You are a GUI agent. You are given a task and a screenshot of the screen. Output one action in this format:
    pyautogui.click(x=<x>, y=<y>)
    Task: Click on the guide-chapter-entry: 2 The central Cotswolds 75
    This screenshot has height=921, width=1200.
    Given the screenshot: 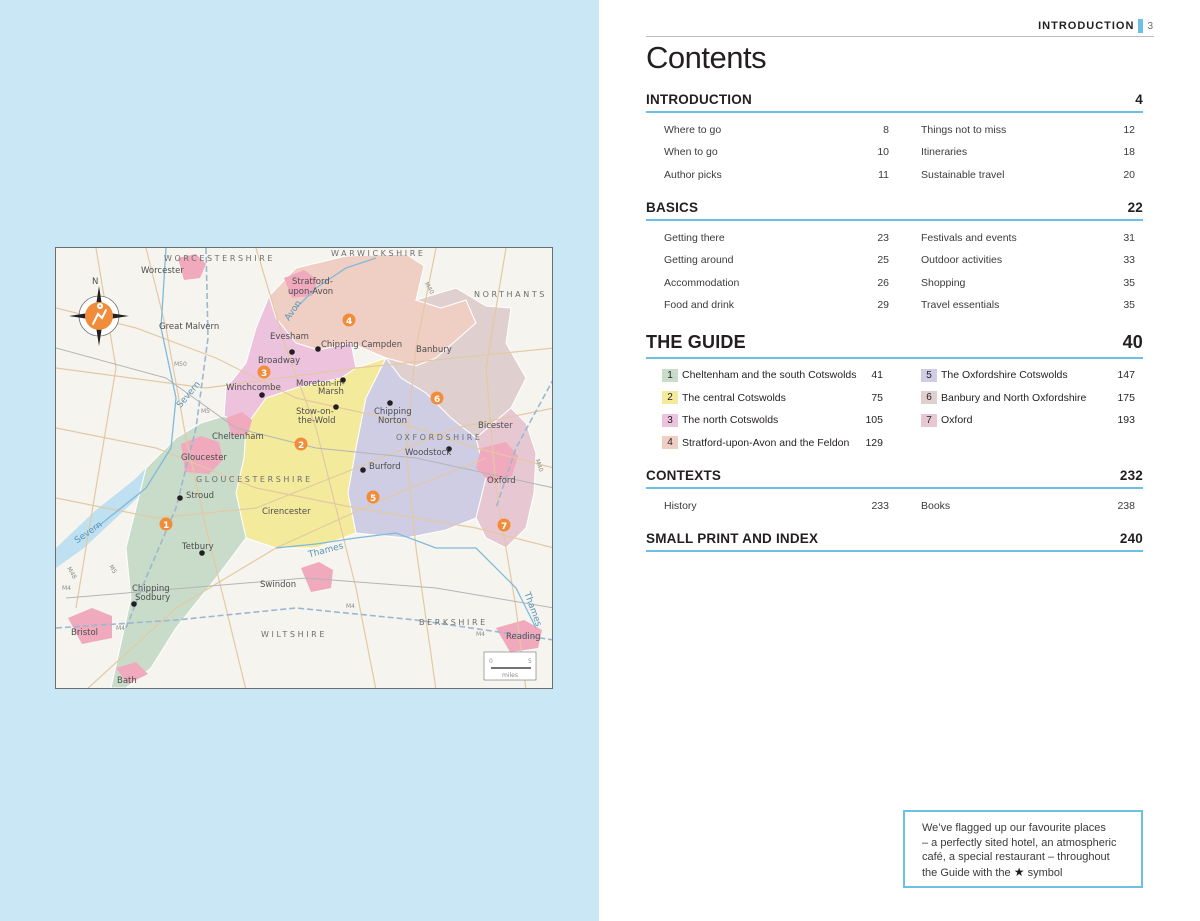 What is the action you would take?
    pyautogui.click(x=772, y=398)
    